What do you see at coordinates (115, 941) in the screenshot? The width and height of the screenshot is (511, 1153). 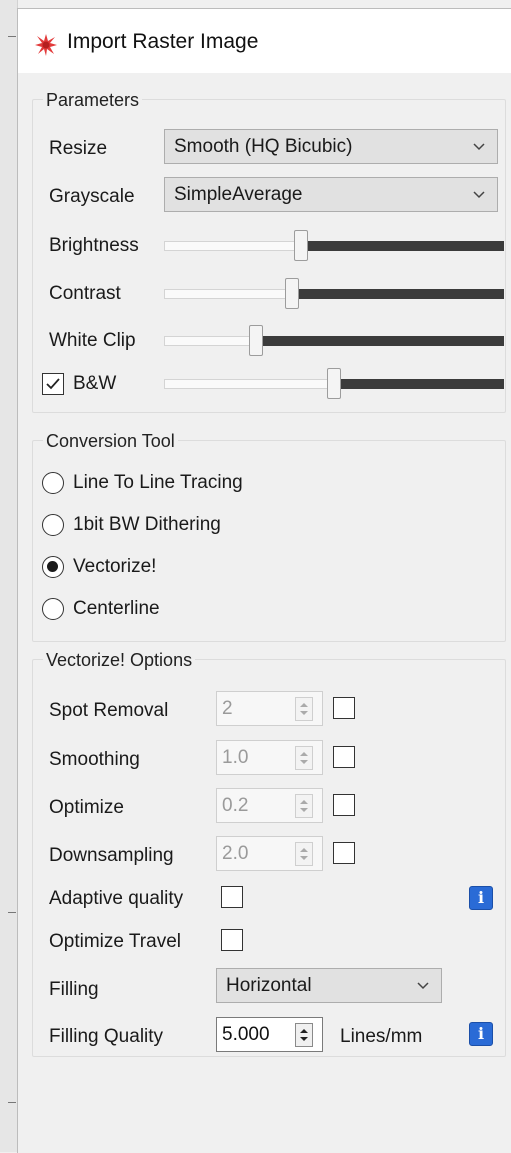 I see `optimize-travel-label: Optimize Travel` at bounding box center [115, 941].